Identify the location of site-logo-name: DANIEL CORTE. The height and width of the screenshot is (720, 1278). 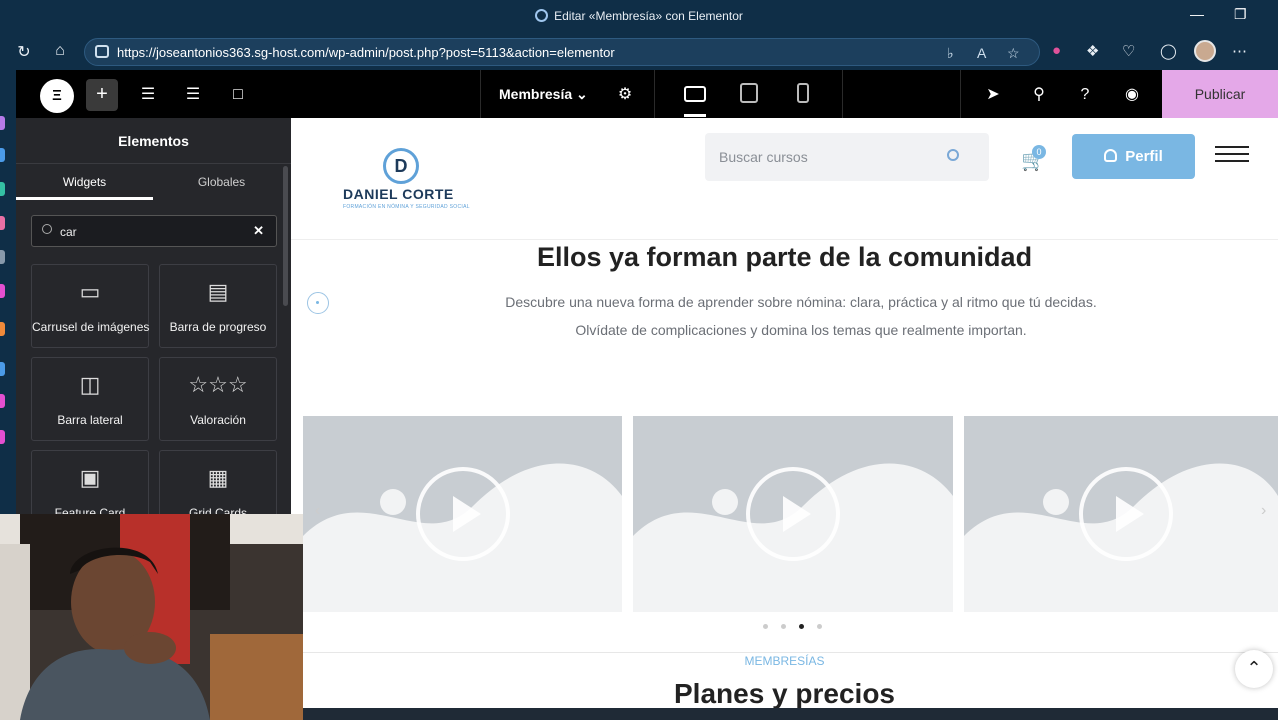
(398, 194).